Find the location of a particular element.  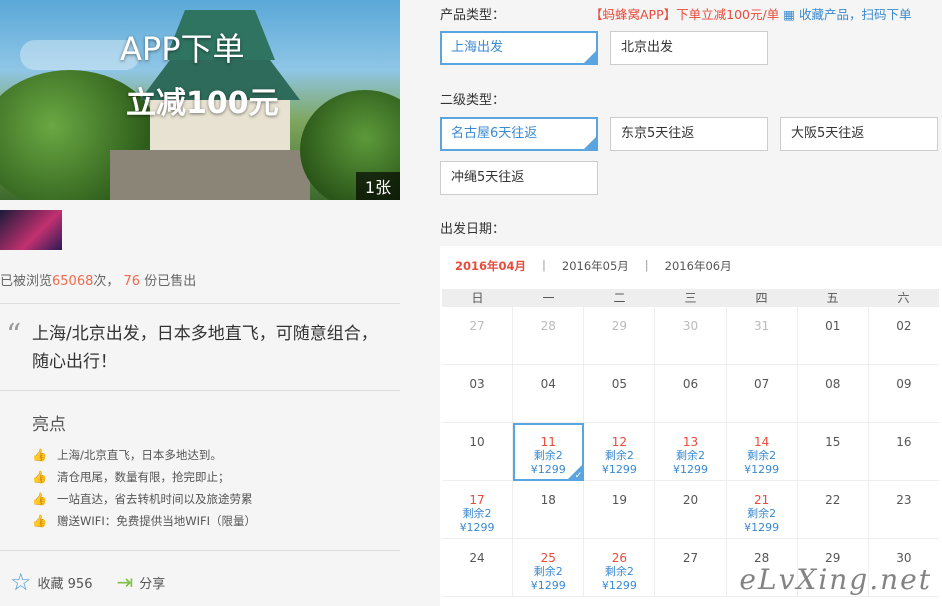

calendar-day: 10 is located at coordinates (478, 452).